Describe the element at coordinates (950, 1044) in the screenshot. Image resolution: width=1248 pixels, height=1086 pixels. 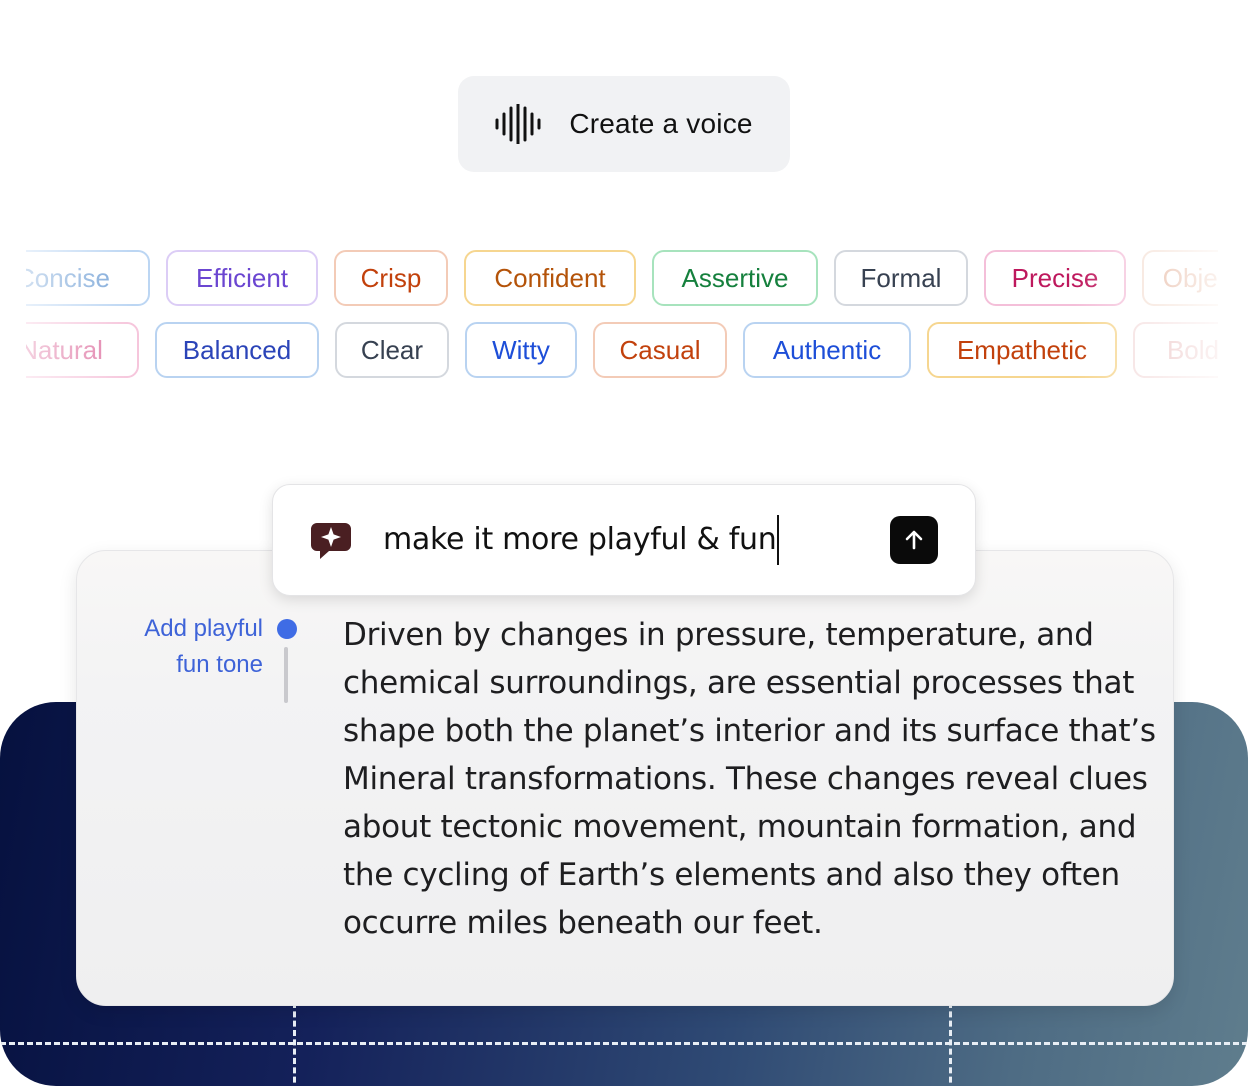
I see `dashed-guide-vertical-right` at that location.